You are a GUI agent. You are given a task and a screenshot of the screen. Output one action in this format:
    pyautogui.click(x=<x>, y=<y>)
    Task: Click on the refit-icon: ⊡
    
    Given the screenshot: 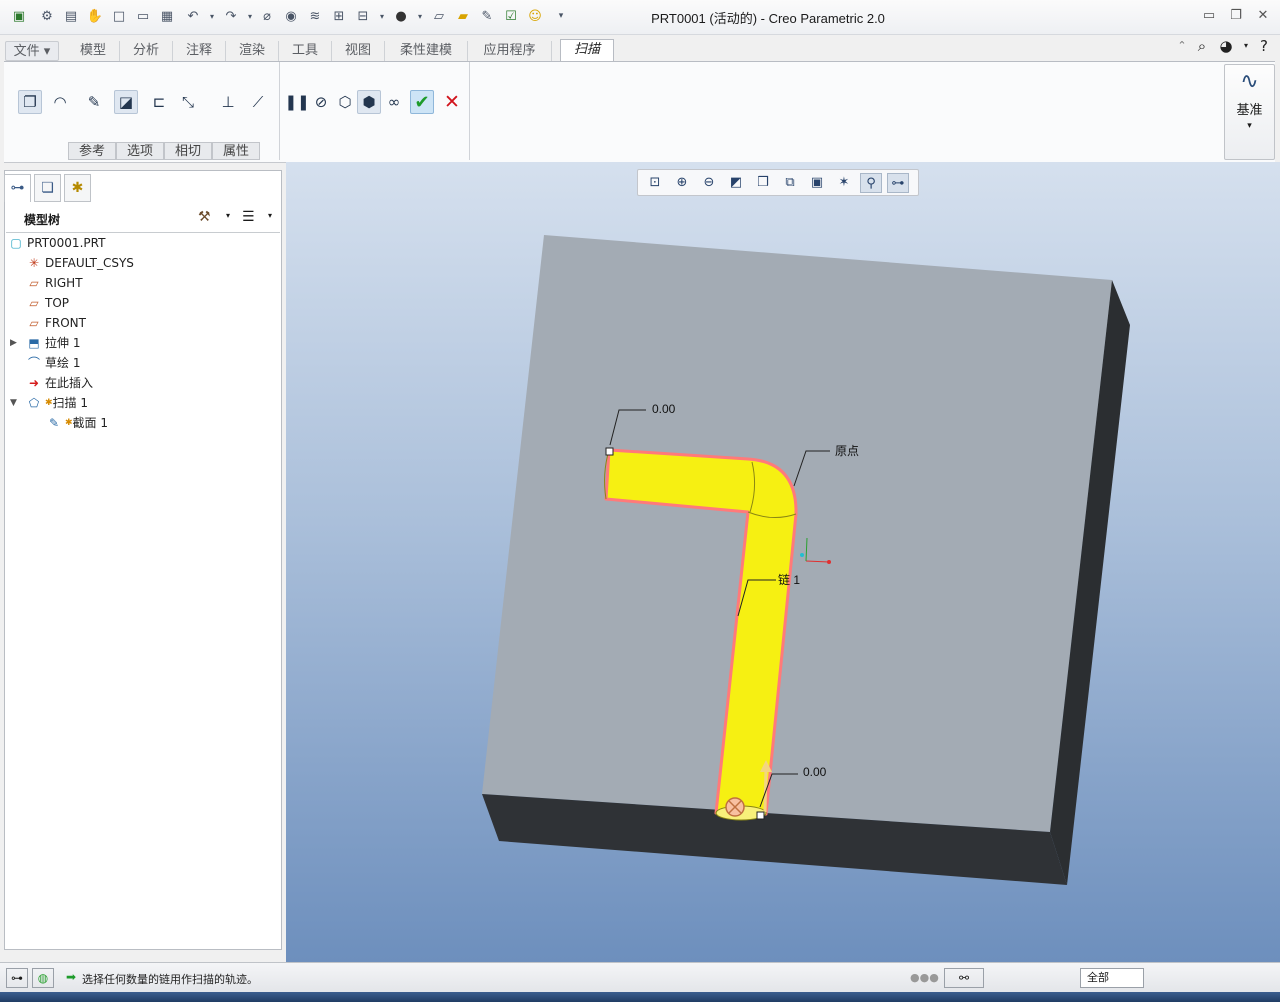 What is the action you would take?
    pyautogui.click(x=655, y=183)
    